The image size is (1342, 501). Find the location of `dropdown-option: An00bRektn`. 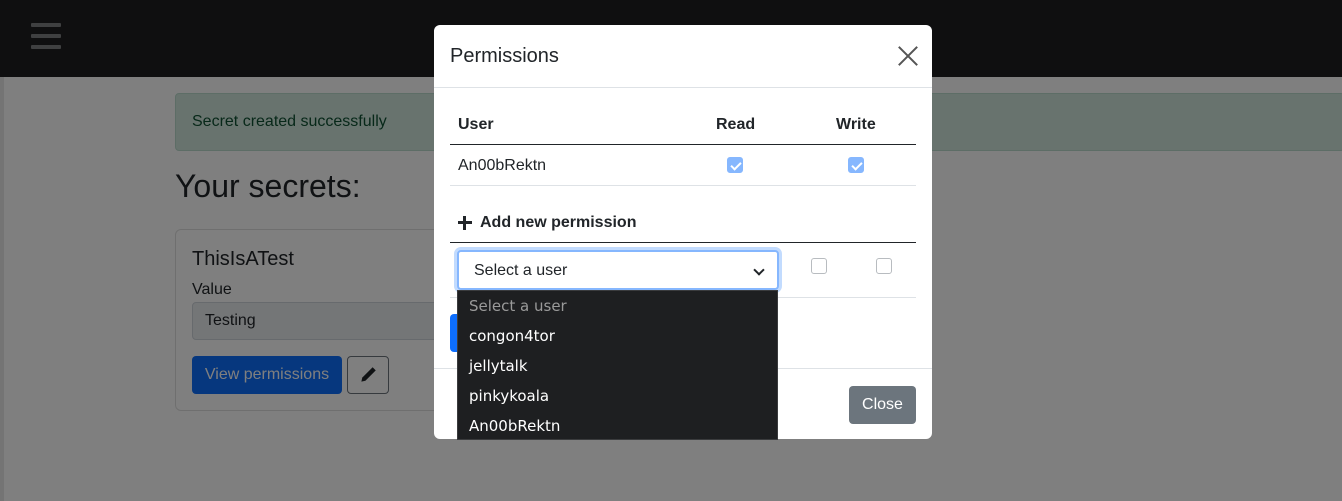

dropdown-option: An00bRektn is located at coordinates (514, 426).